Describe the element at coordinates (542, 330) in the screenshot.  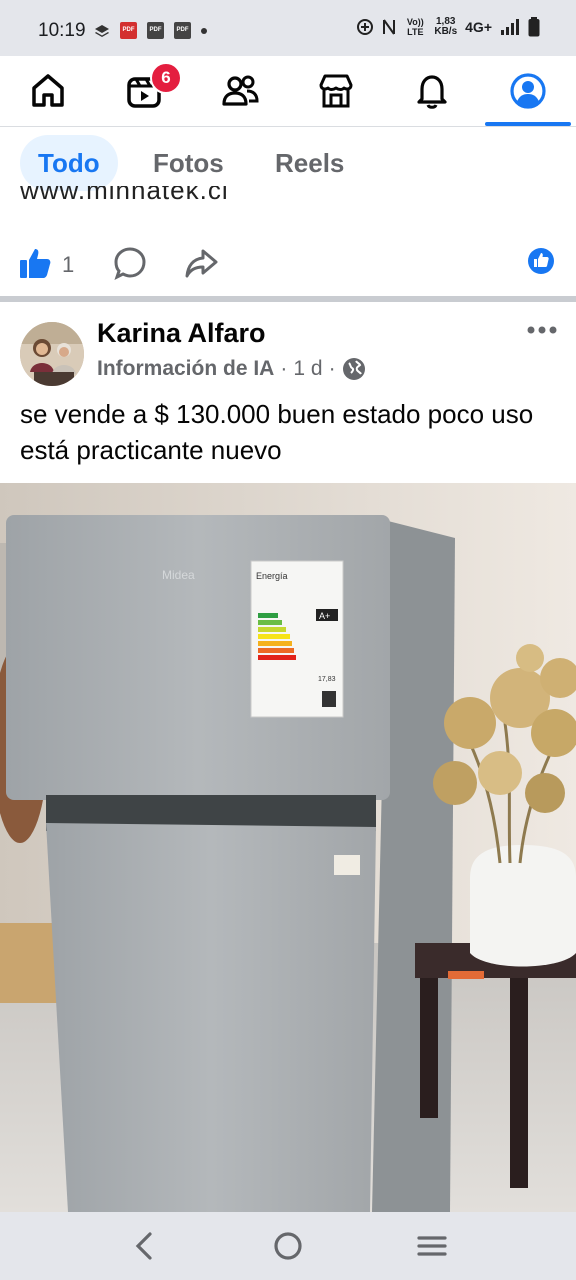
I see `more-options-icon` at that location.